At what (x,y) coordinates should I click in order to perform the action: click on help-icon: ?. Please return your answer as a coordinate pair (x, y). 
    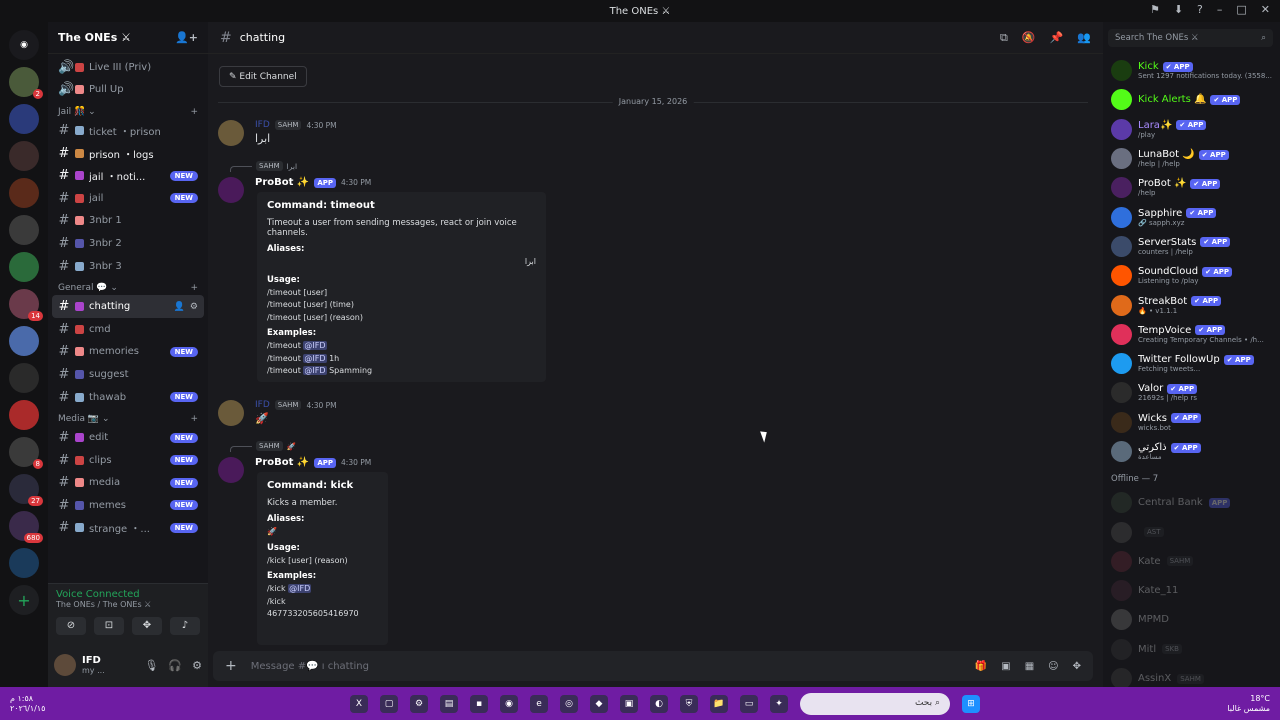
    Looking at the image, I should click on (1200, 9).